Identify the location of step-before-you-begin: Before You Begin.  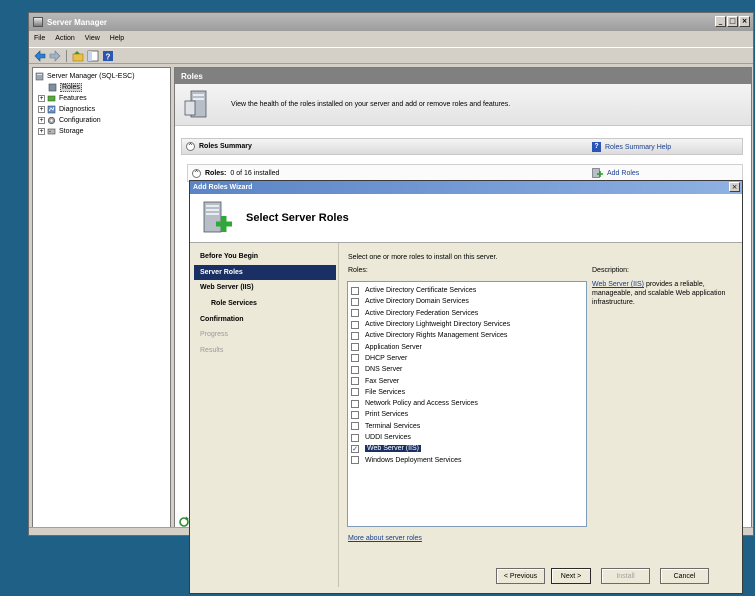
(265, 257).